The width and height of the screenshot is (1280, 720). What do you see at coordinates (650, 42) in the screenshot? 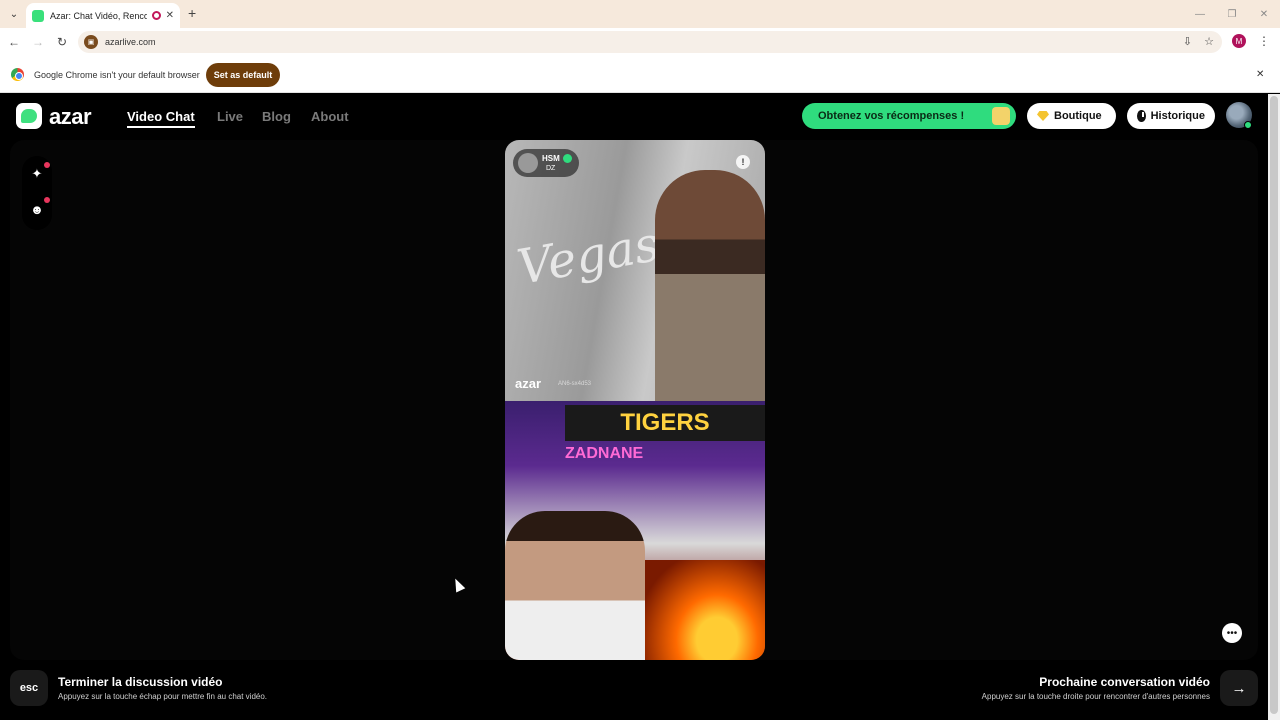
I see `address-bar: ▣ azarlive.com ⇩ ☆` at bounding box center [650, 42].